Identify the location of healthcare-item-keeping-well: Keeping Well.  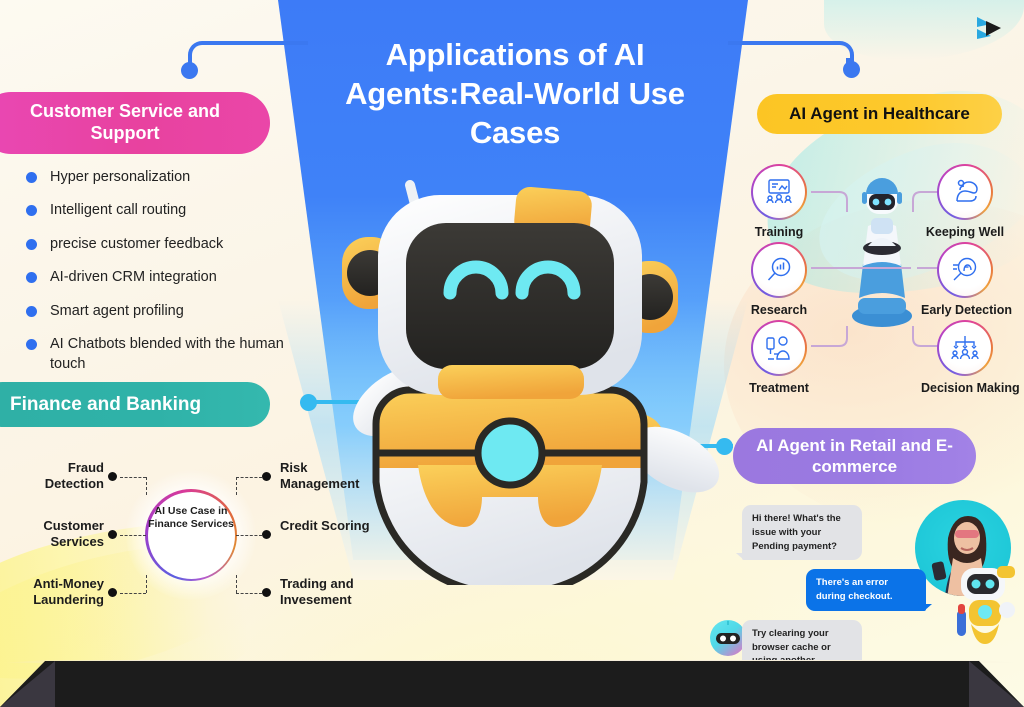
(965, 201).